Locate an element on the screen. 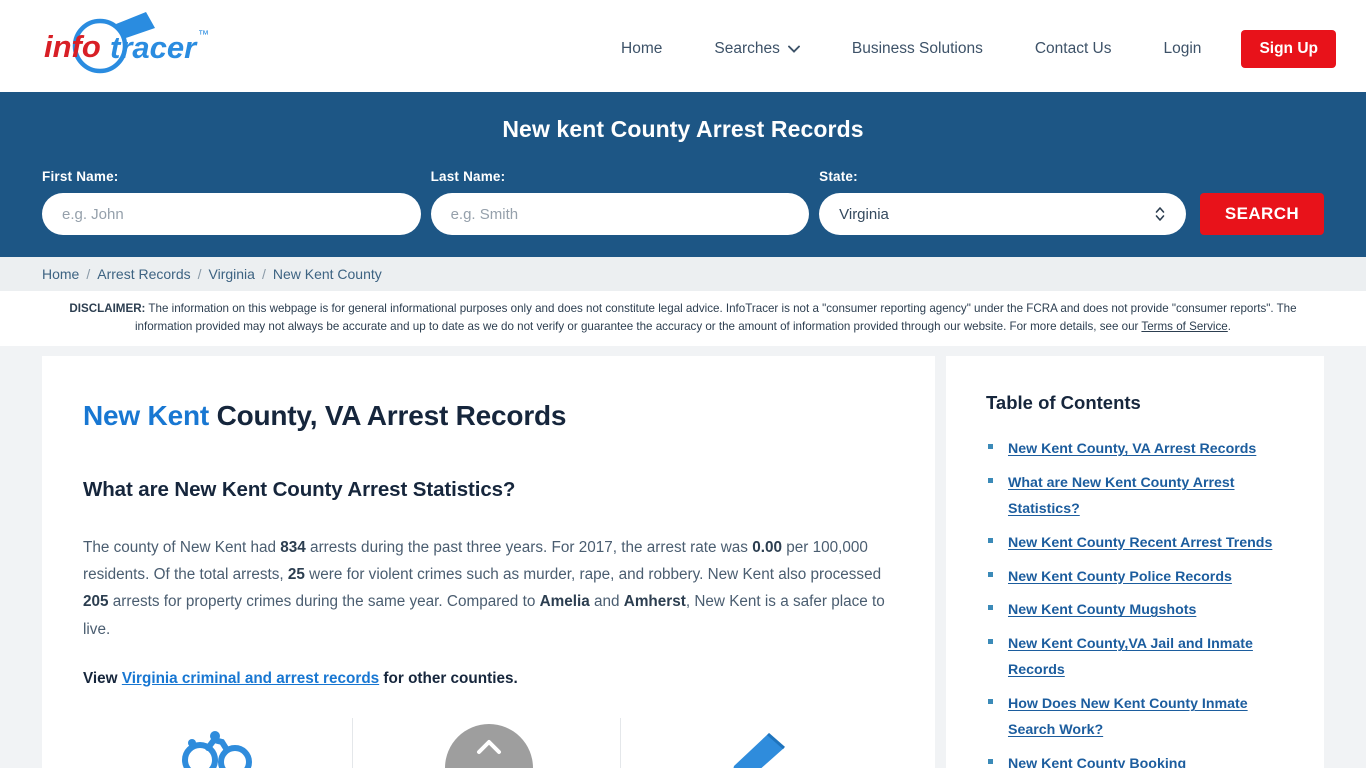 The height and width of the screenshot is (768, 1366). compared-county-amelia: Amelia is located at coordinates (564, 602).